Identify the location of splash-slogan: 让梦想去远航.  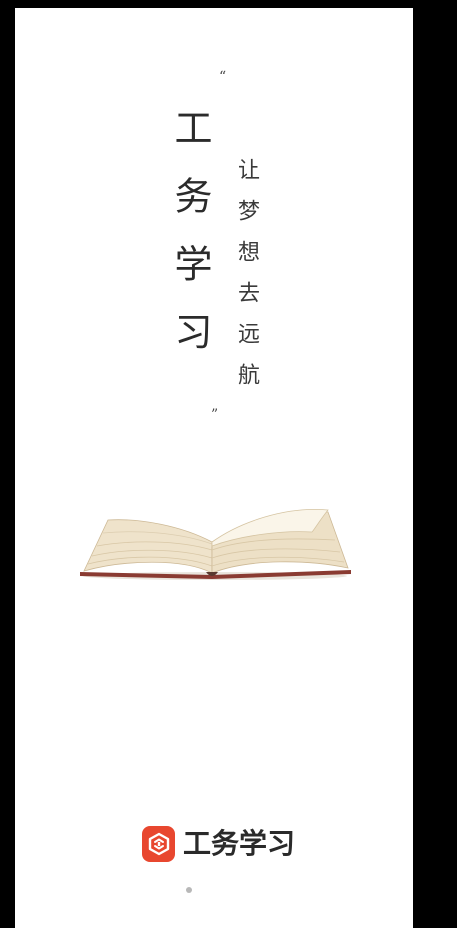
(246, 281).